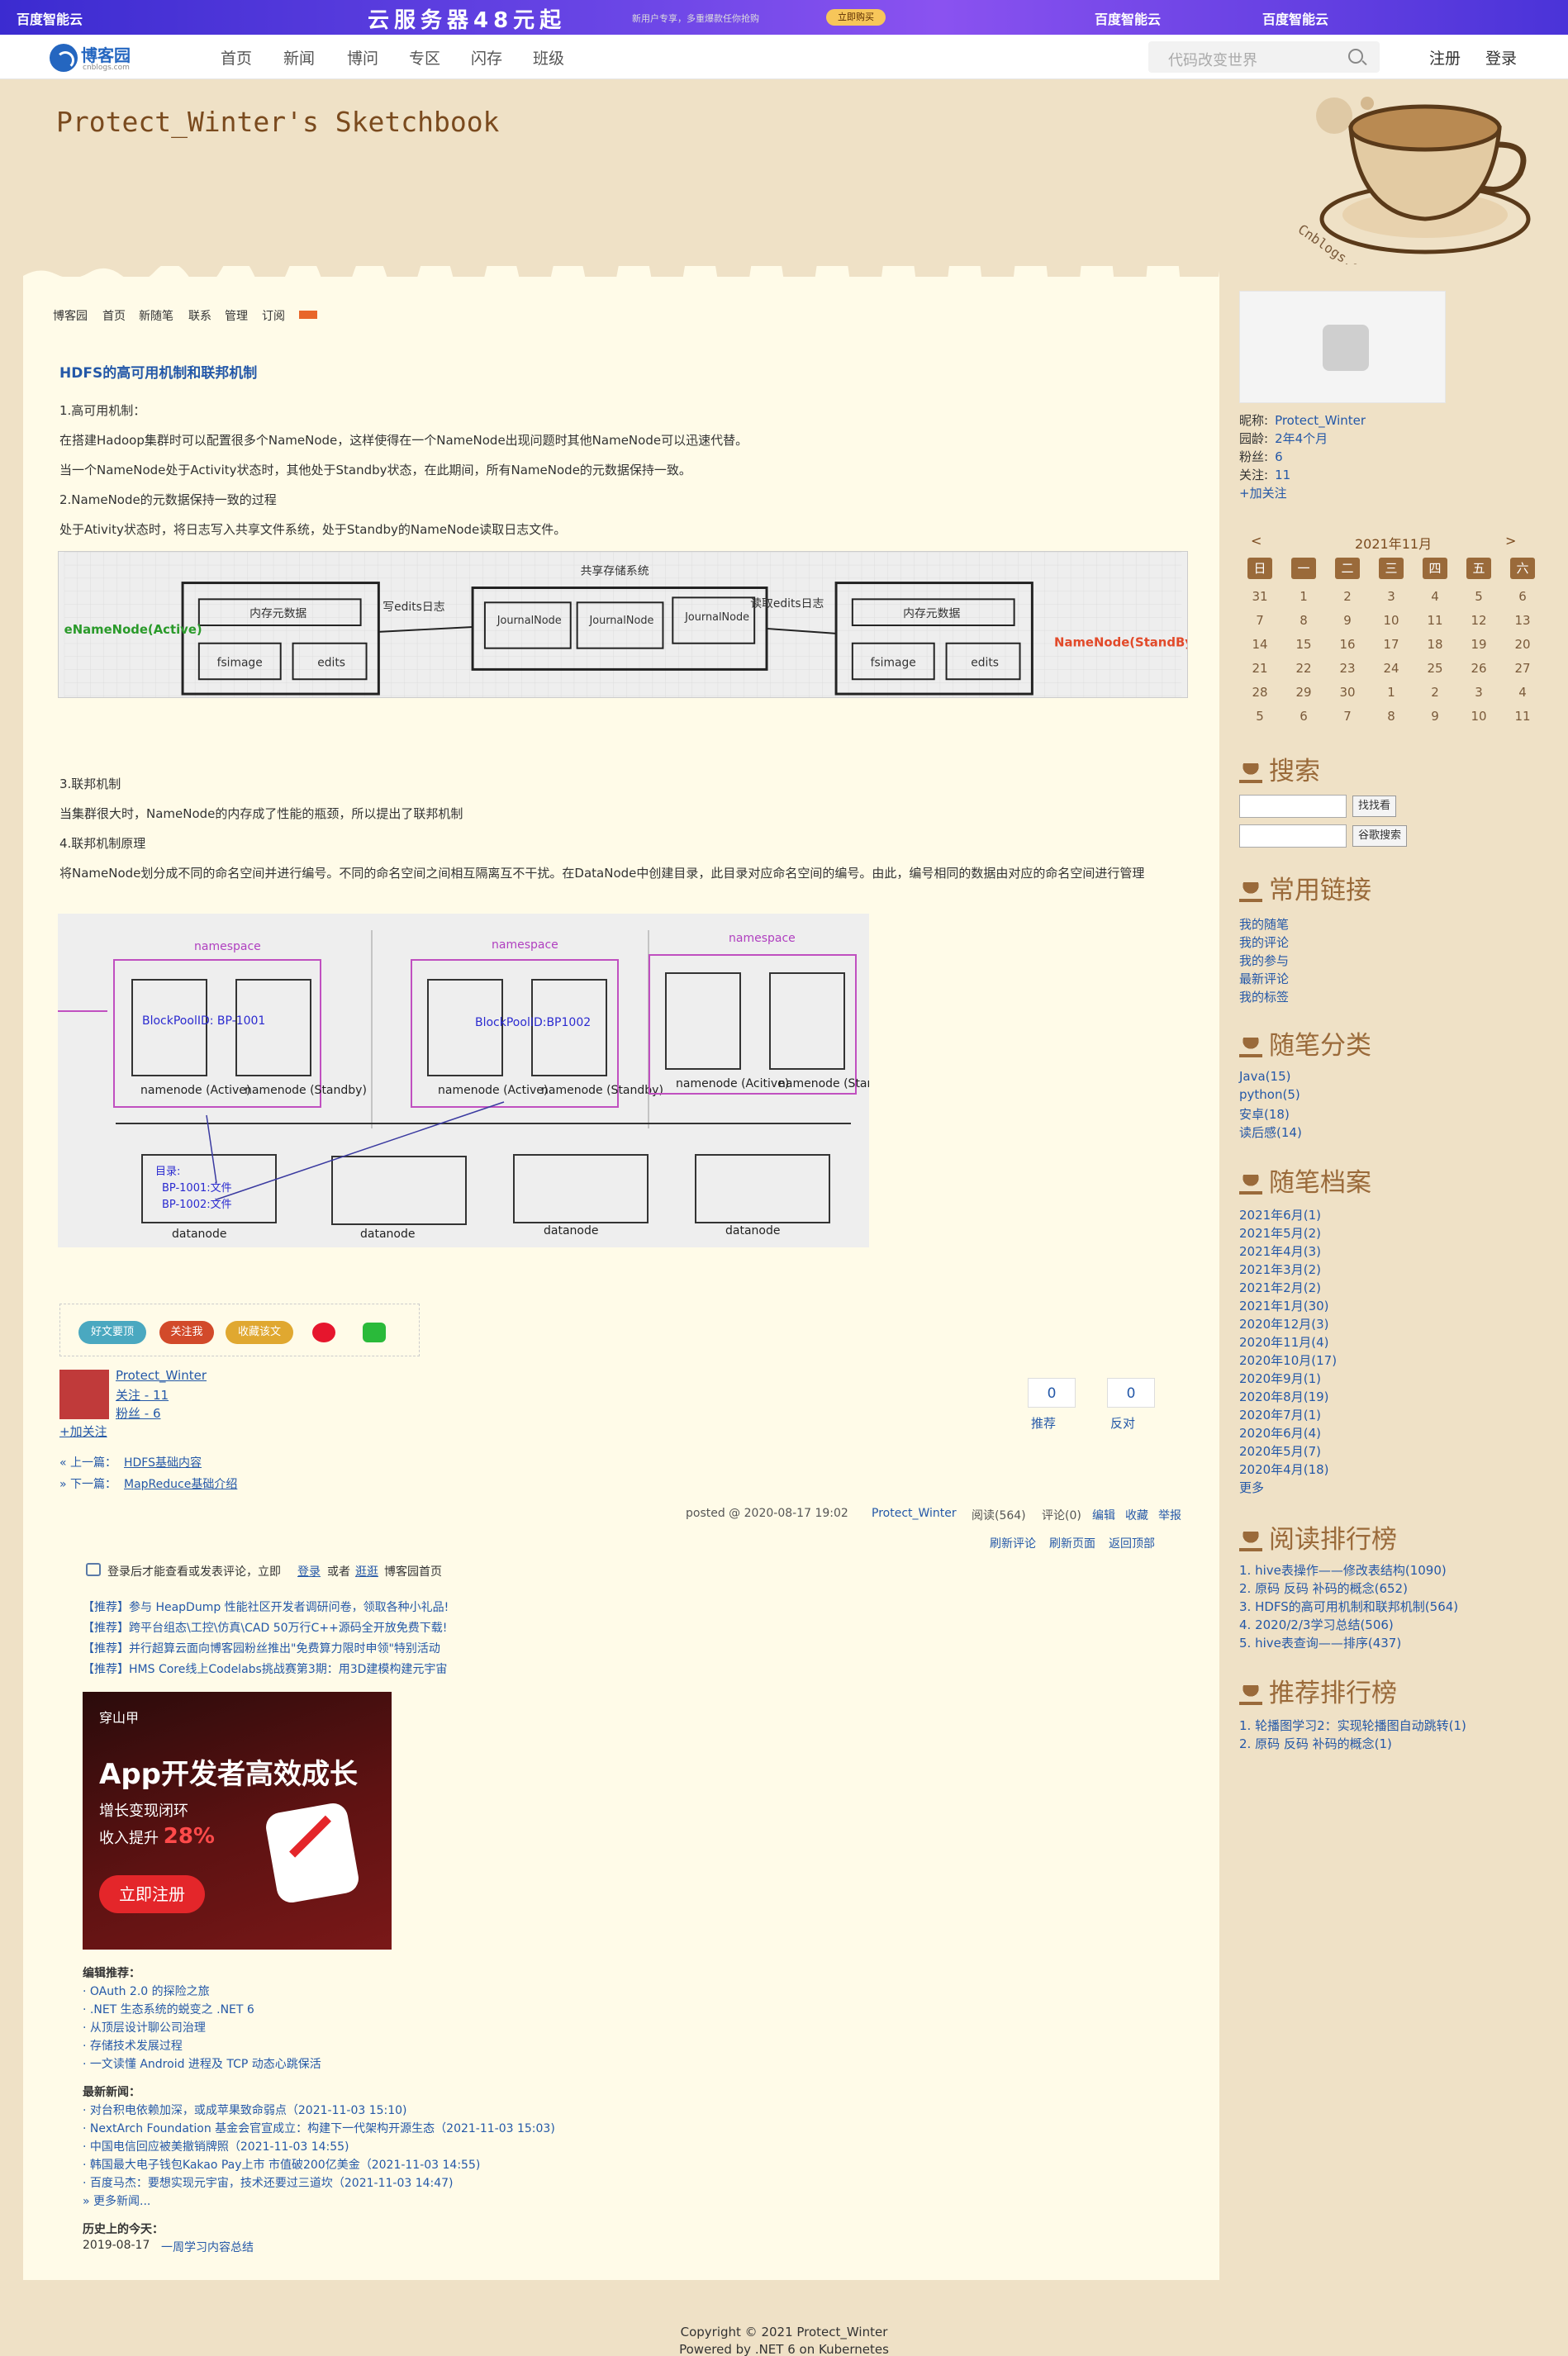  Describe the element at coordinates (324, 1332) in the screenshot. I see `weibo-icon` at that location.